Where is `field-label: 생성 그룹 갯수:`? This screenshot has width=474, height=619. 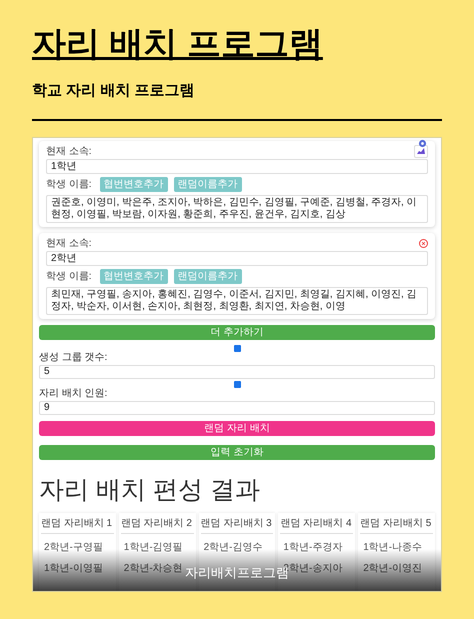 field-label: 생성 그룹 갯수: is located at coordinates (73, 358).